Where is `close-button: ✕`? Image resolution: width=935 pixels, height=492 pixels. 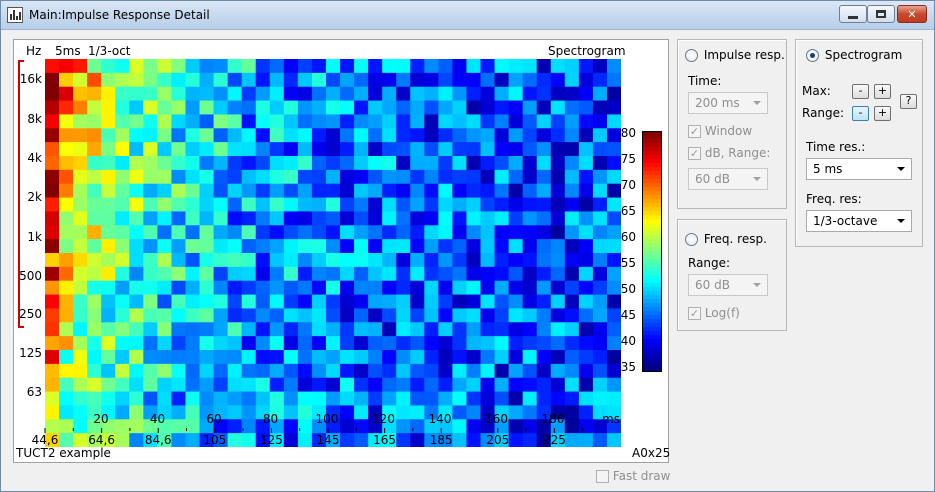 close-button: ✕ is located at coordinates (912, 14).